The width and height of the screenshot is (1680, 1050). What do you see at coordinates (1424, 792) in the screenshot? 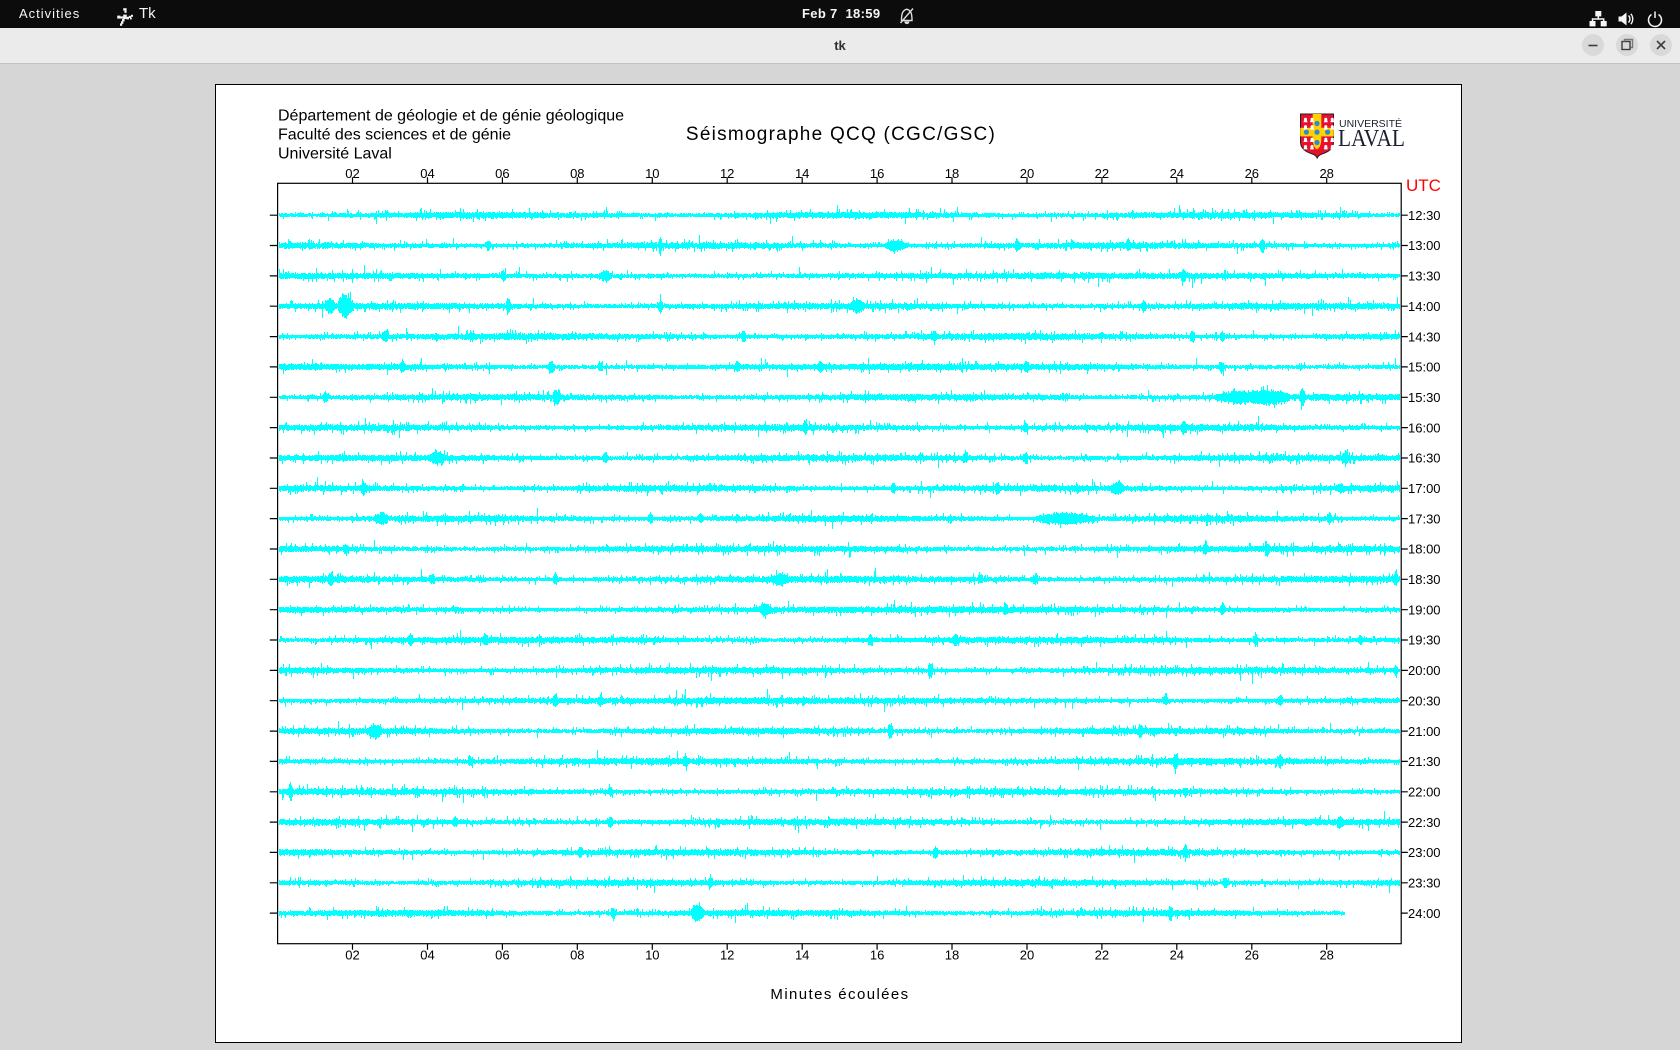
I see `svg-text: 22:00` at bounding box center [1424, 792].